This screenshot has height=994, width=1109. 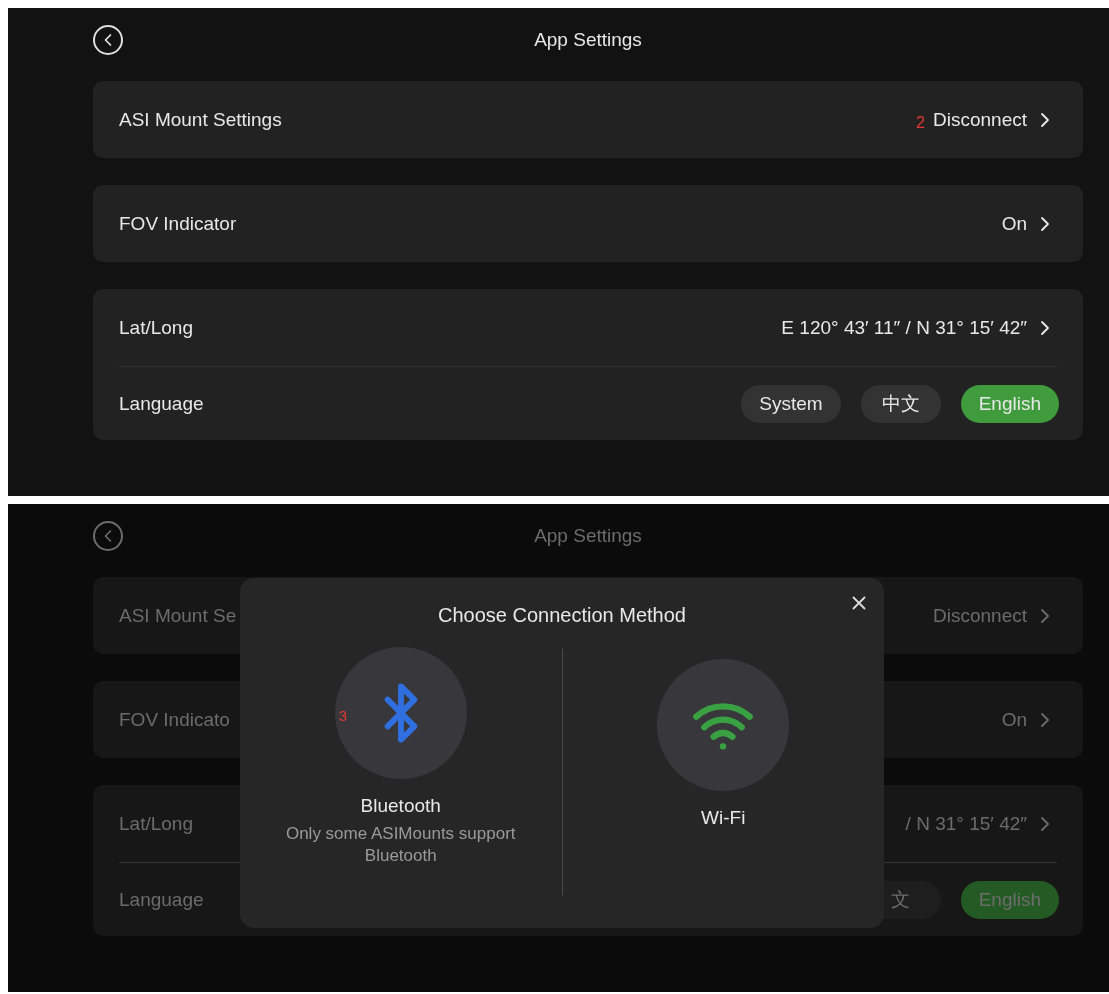 I want to click on dialog-title: Choose Connection Method, so click(x=562, y=615).